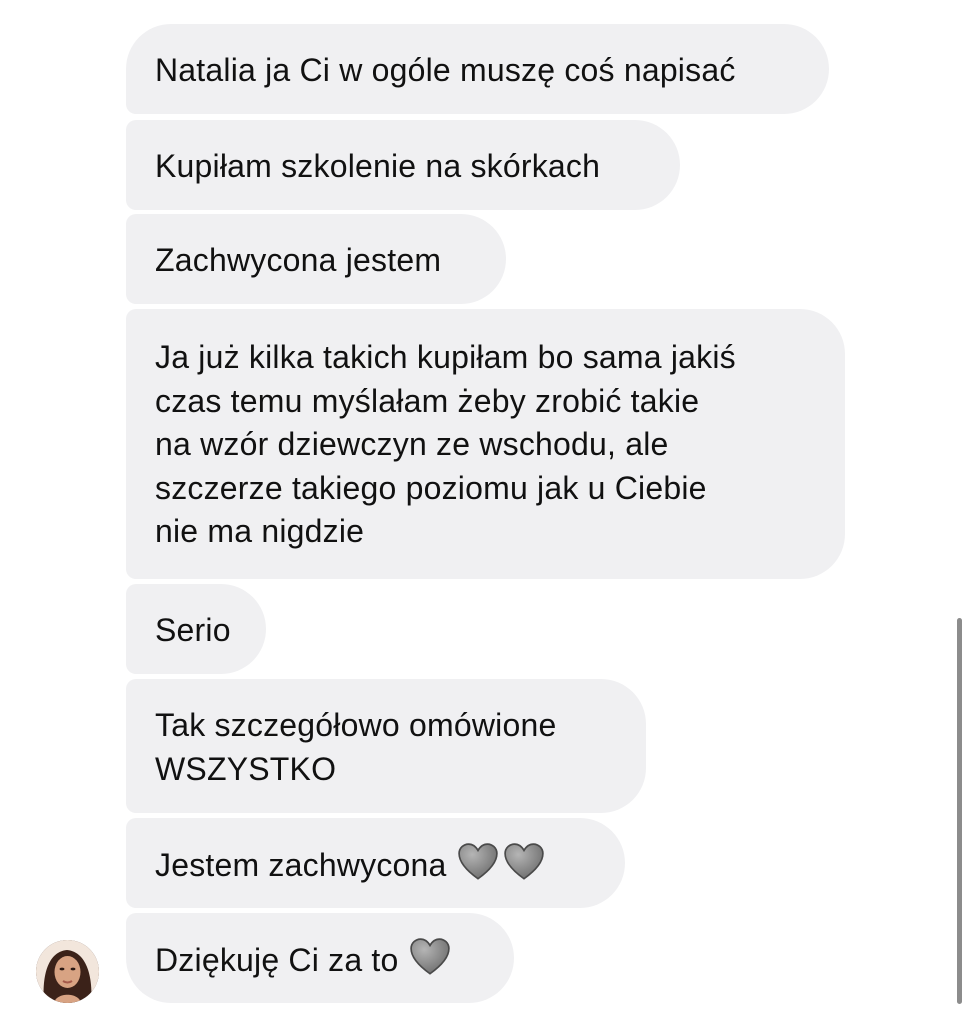 The height and width of the screenshot is (1024, 969). What do you see at coordinates (445, 70) in the screenshot?
I see `message-text: Natalia ja Ci w ogóle muszę coś napisać` at bounding box center [445, 70].